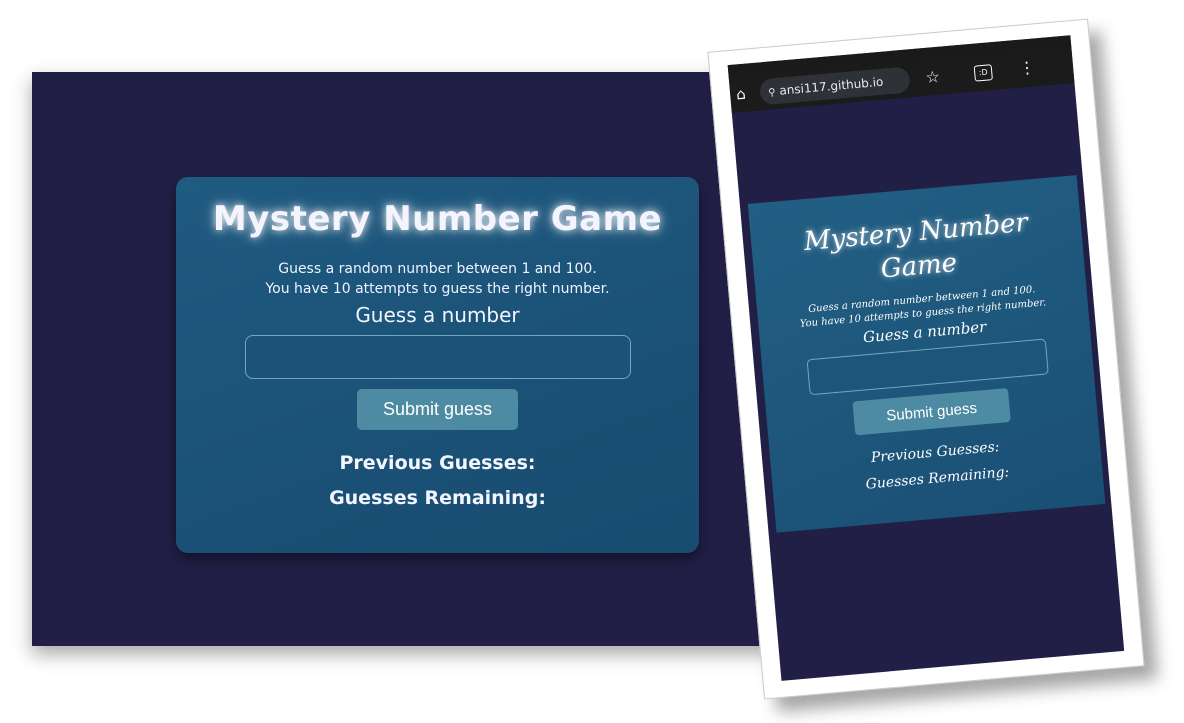  Describe the element at coordinates (437, 498) in the screenshot. I see `guesses-remaining-label: Guesses Remaining:` at that location.